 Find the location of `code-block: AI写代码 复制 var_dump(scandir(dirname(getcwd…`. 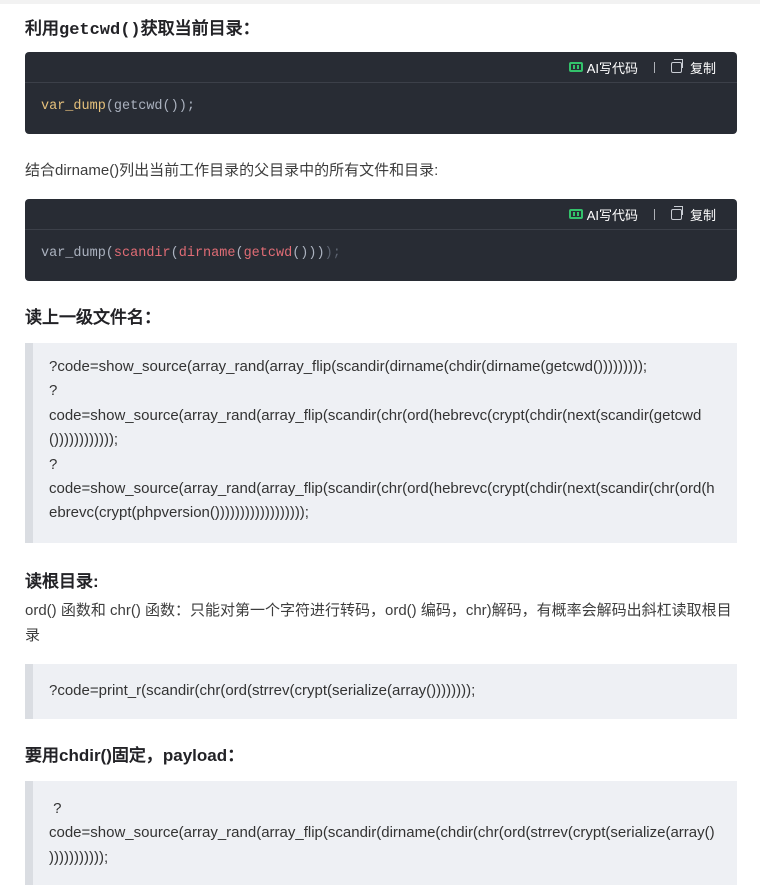

code-block: AI写代码 复制 var_dump(scandir(dirname(getcwd… is located at coordinates (381, 240).